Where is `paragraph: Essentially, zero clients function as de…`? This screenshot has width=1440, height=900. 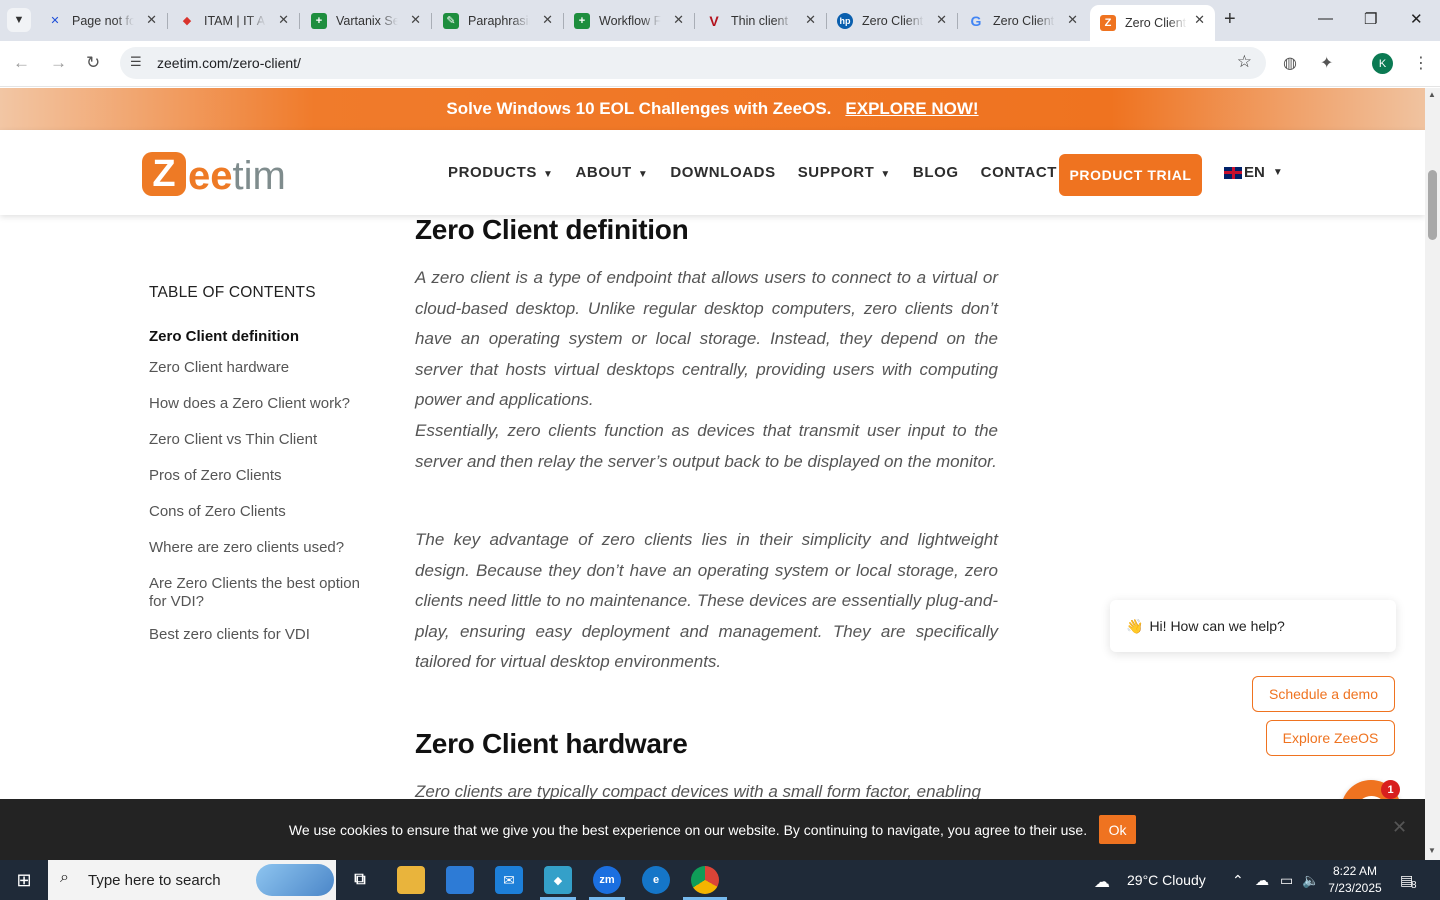 paragraph: Essentially, zero clients function as de… is located at coordinates (706, 446).